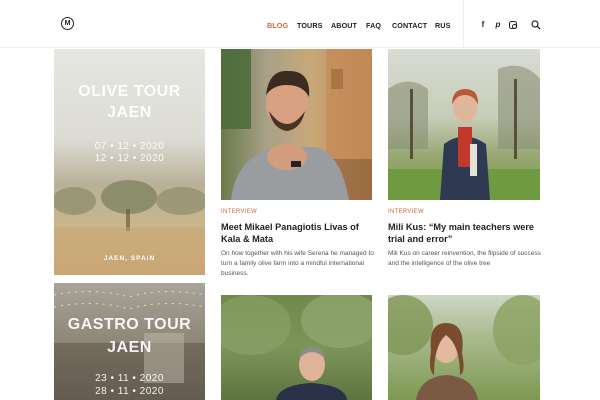 This screenshot has height=400, width=600. What do you see at coordinates (310, 26) in the screenshot?
I see `nav-tours: TOURS` at bounding box center [310, 26].